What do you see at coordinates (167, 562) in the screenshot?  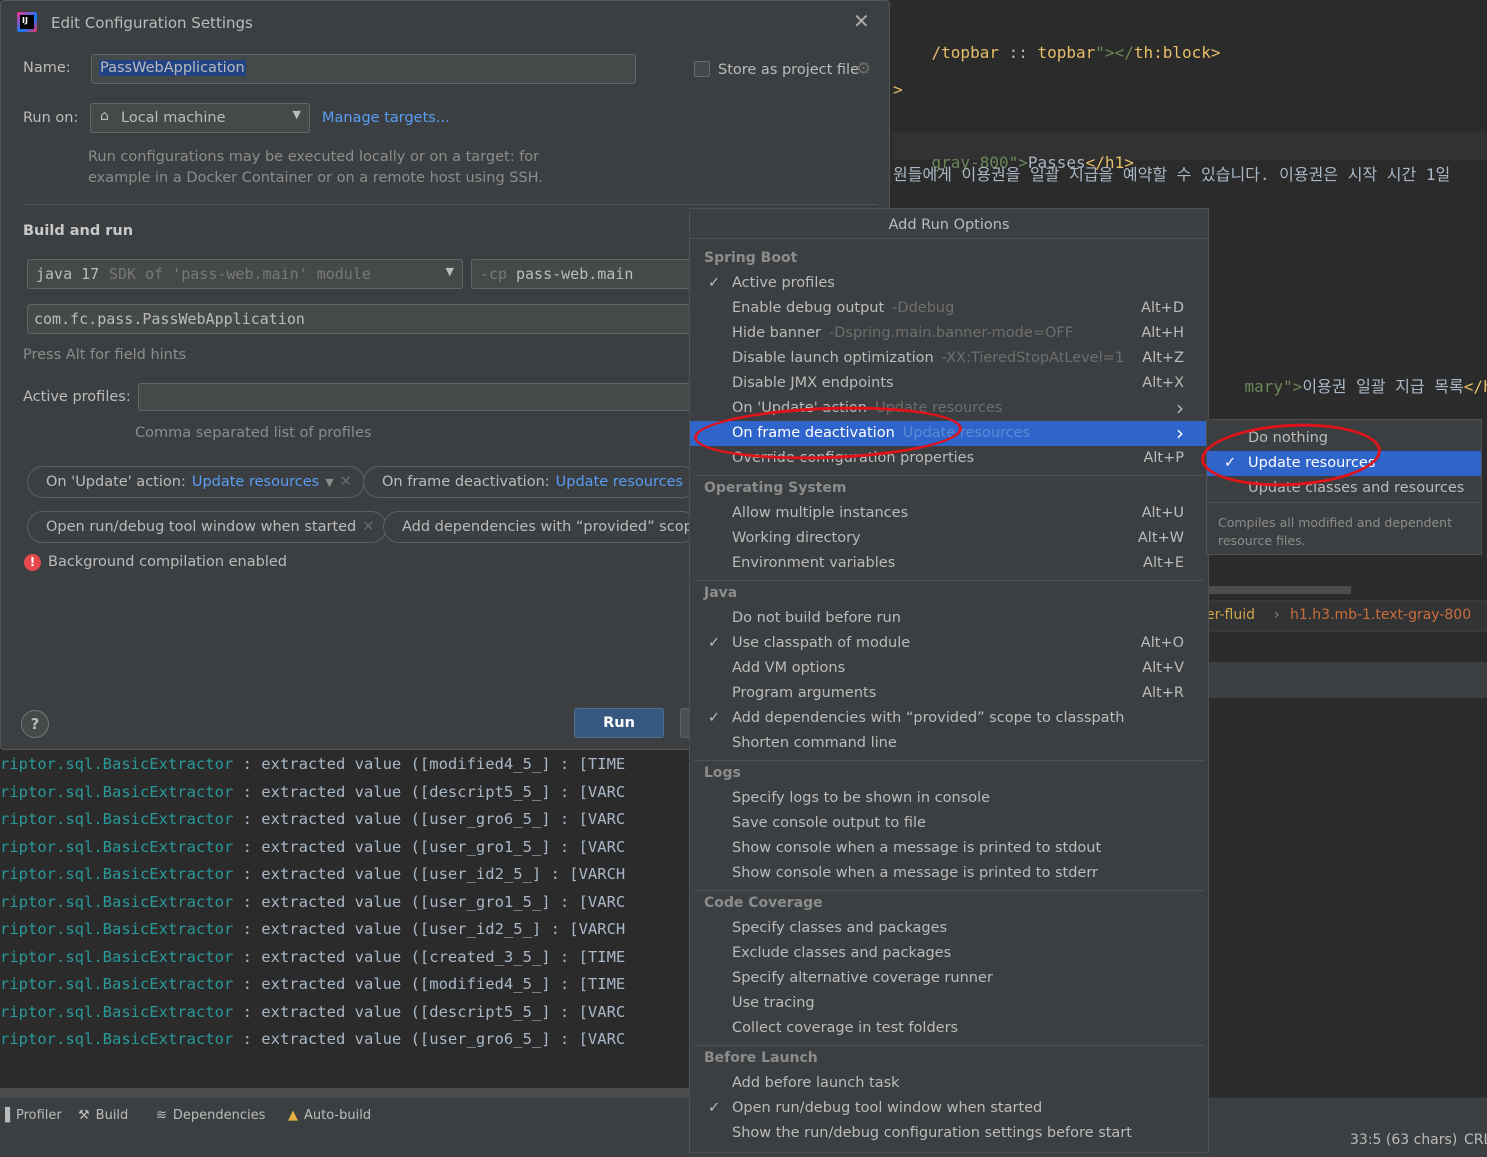 I see `bg-compile-text: Background compilation enabled` at bounding box center [167, 562].